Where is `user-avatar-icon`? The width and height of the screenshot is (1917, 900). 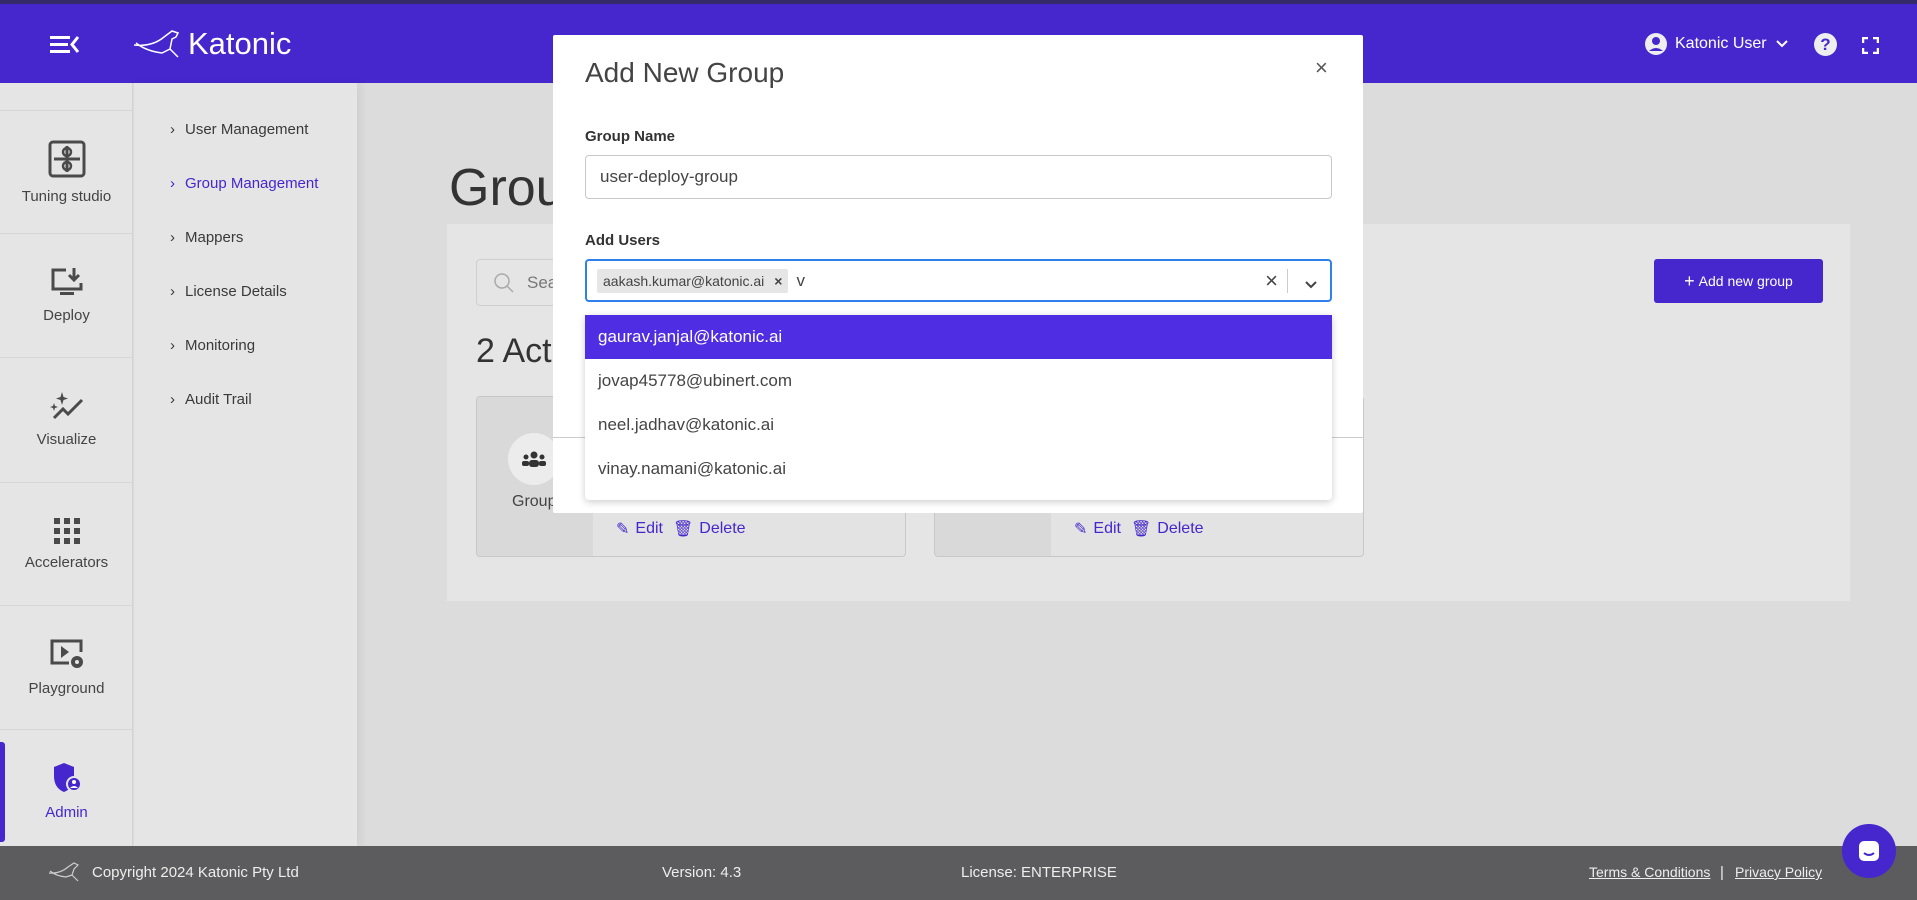
user-avatar-icon is located at coordinates (1656, 44).